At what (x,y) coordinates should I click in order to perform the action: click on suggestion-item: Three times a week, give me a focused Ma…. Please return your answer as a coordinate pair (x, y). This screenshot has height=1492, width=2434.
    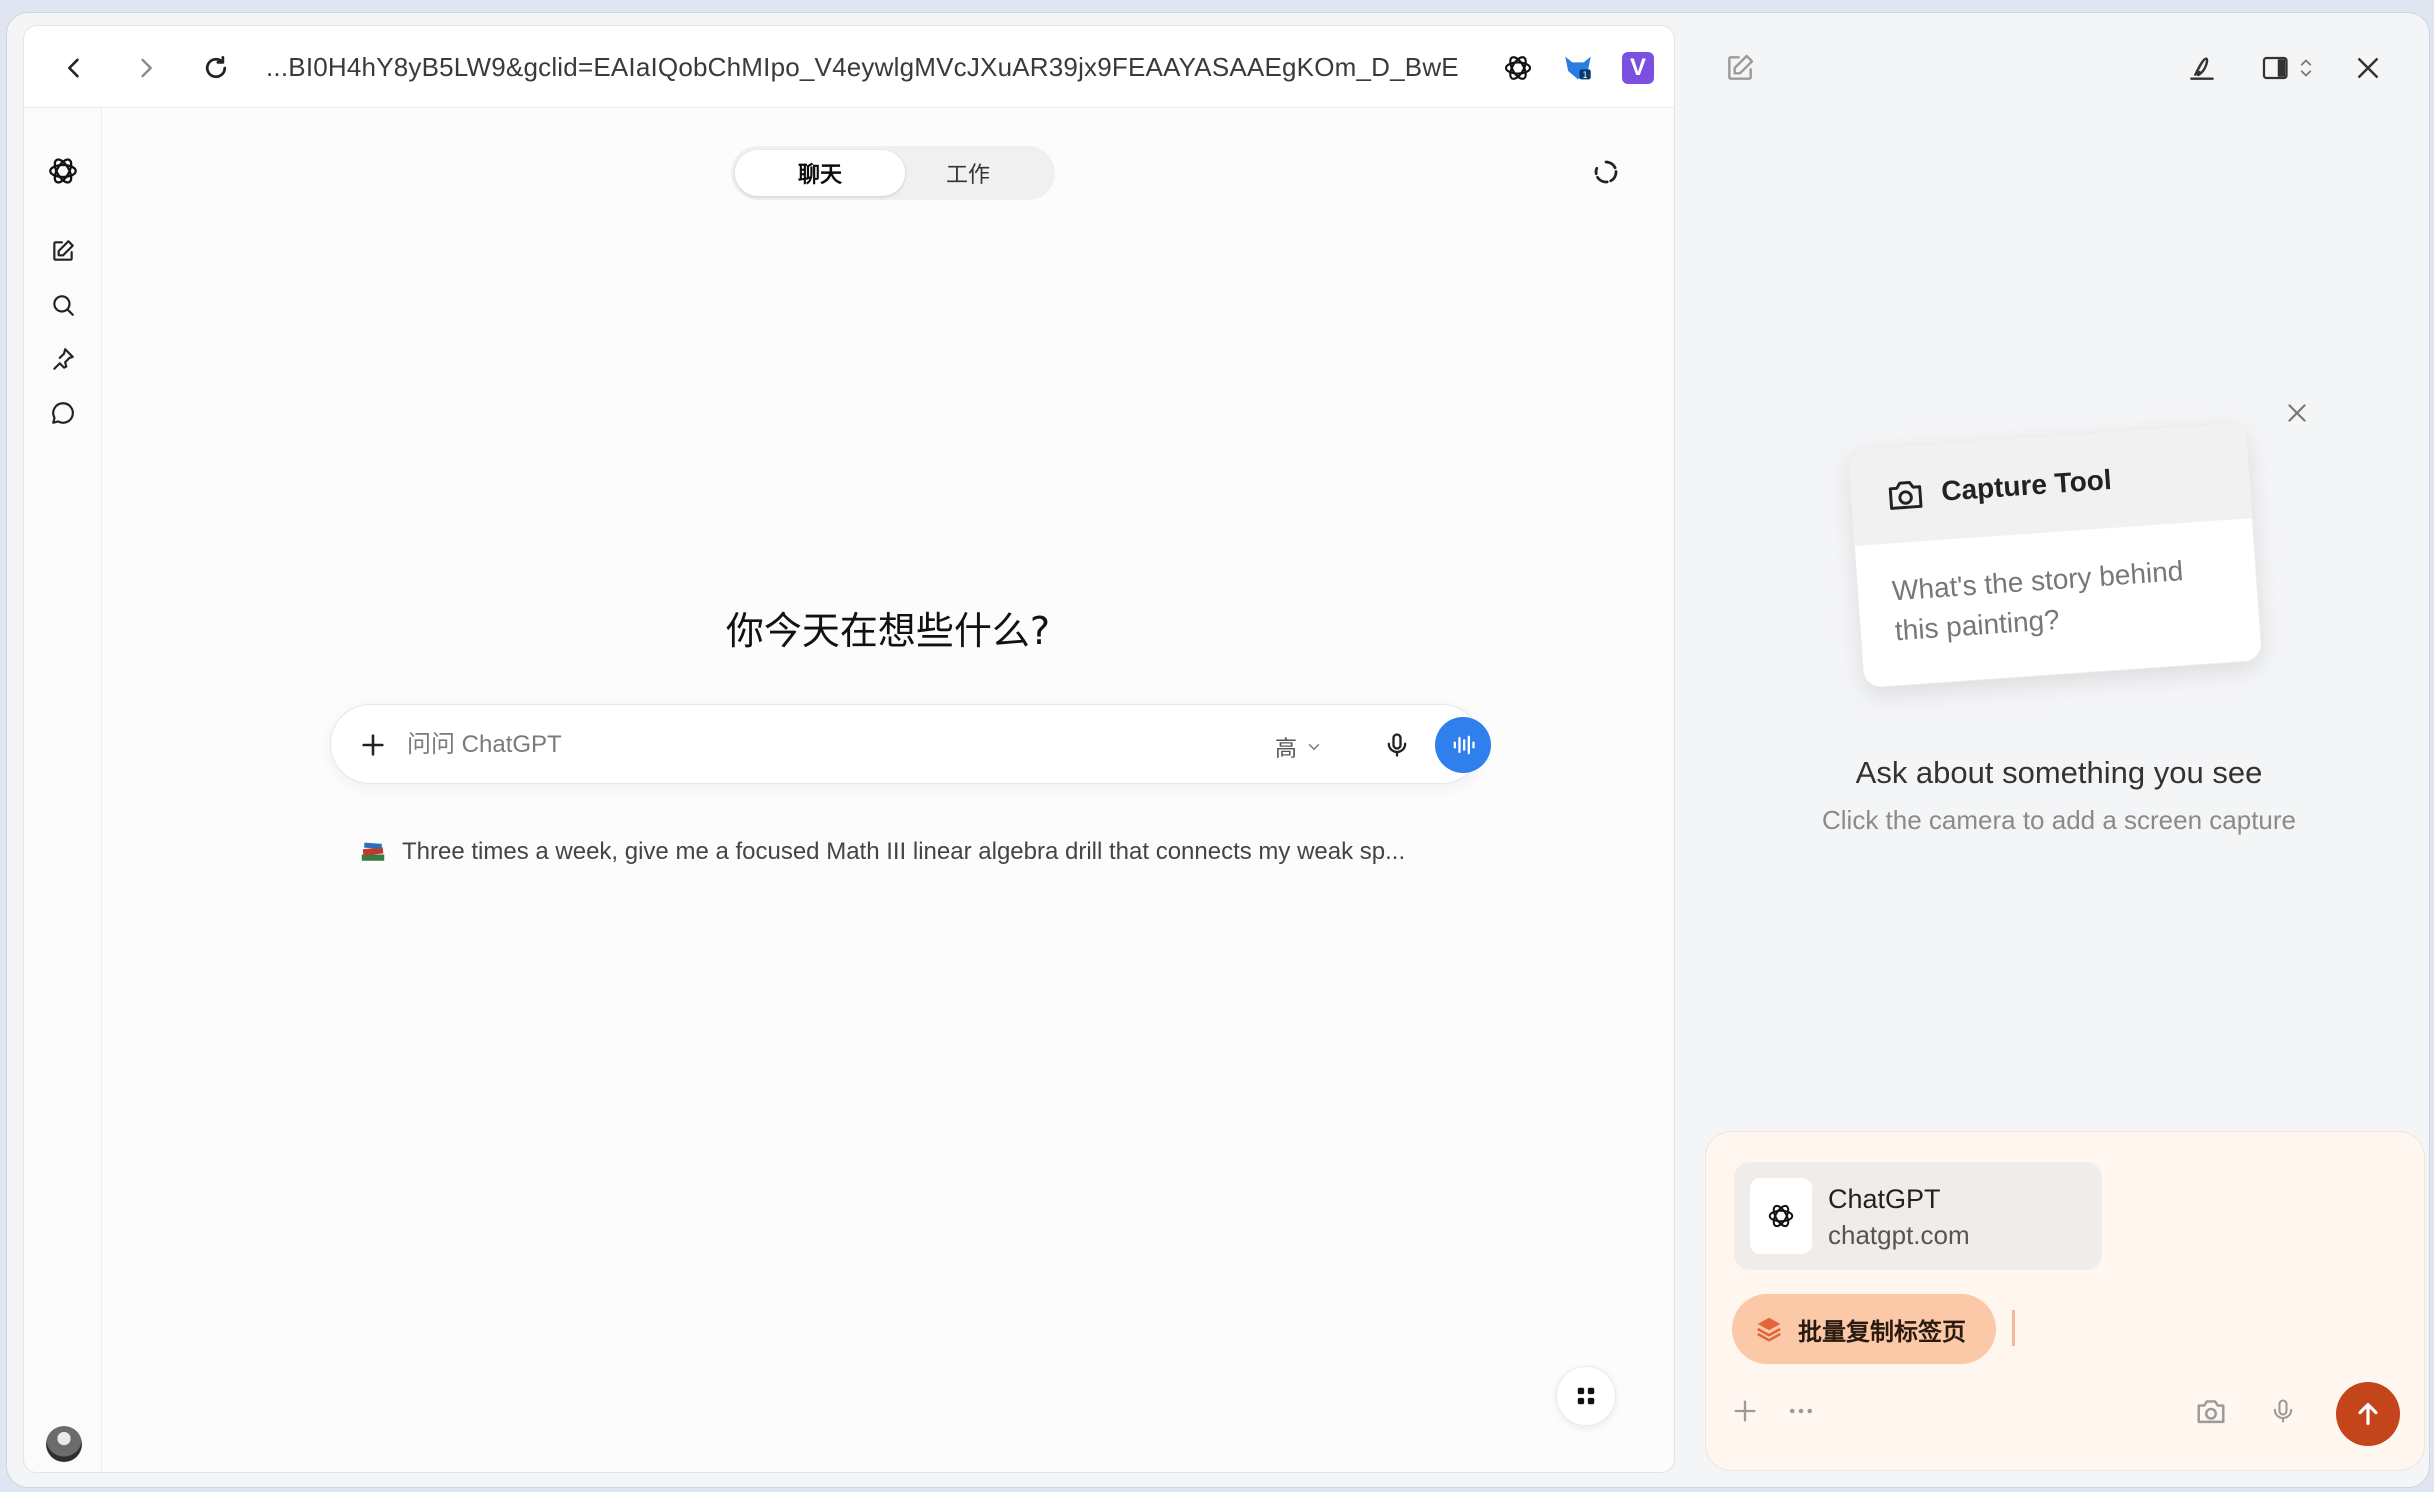
    Looking at the image, I should click on (908, 852).